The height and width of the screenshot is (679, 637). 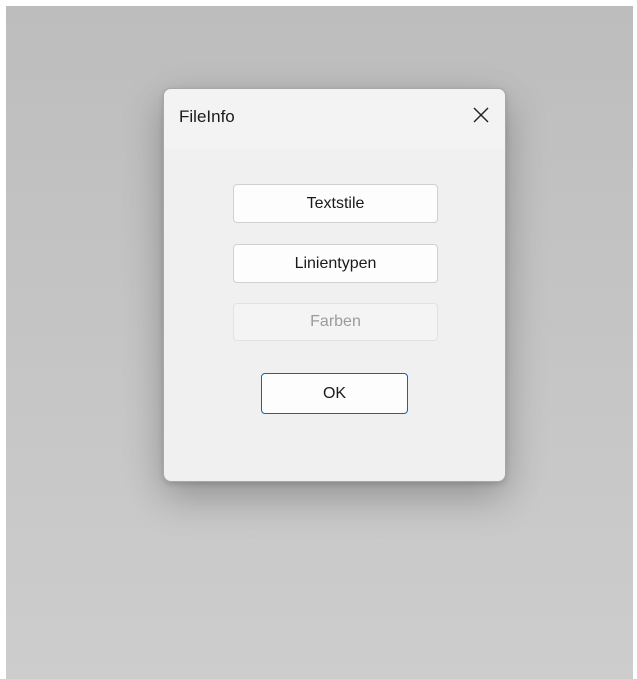 I want to click on dialog-titlebar: FileInfo, so click(x=334, y=119).